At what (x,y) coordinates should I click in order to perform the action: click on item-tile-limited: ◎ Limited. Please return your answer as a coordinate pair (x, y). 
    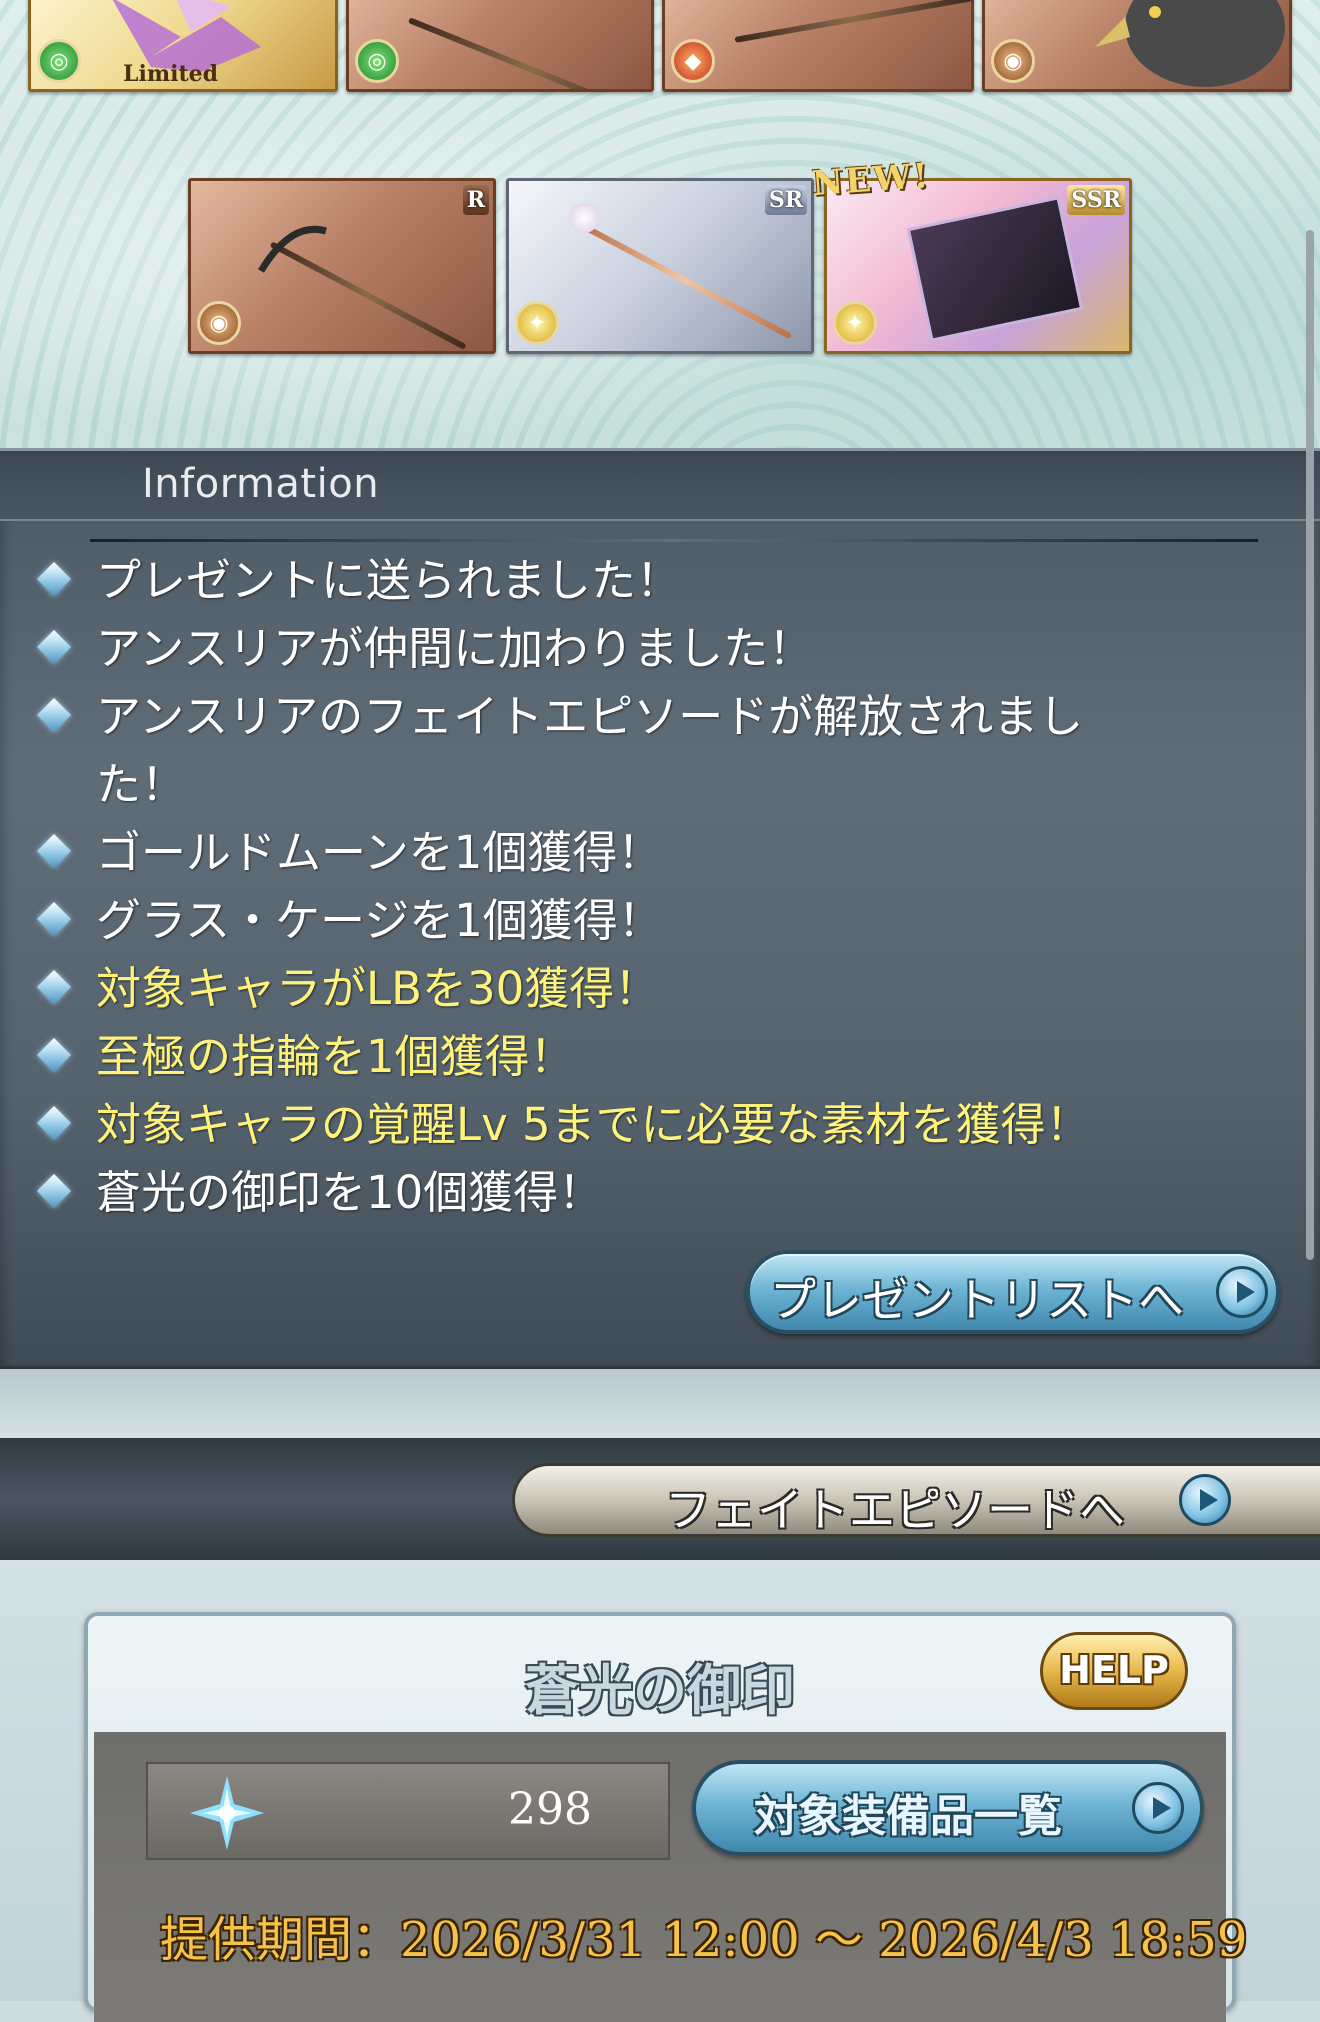
    Looking at the image, I should click on (183, 46).